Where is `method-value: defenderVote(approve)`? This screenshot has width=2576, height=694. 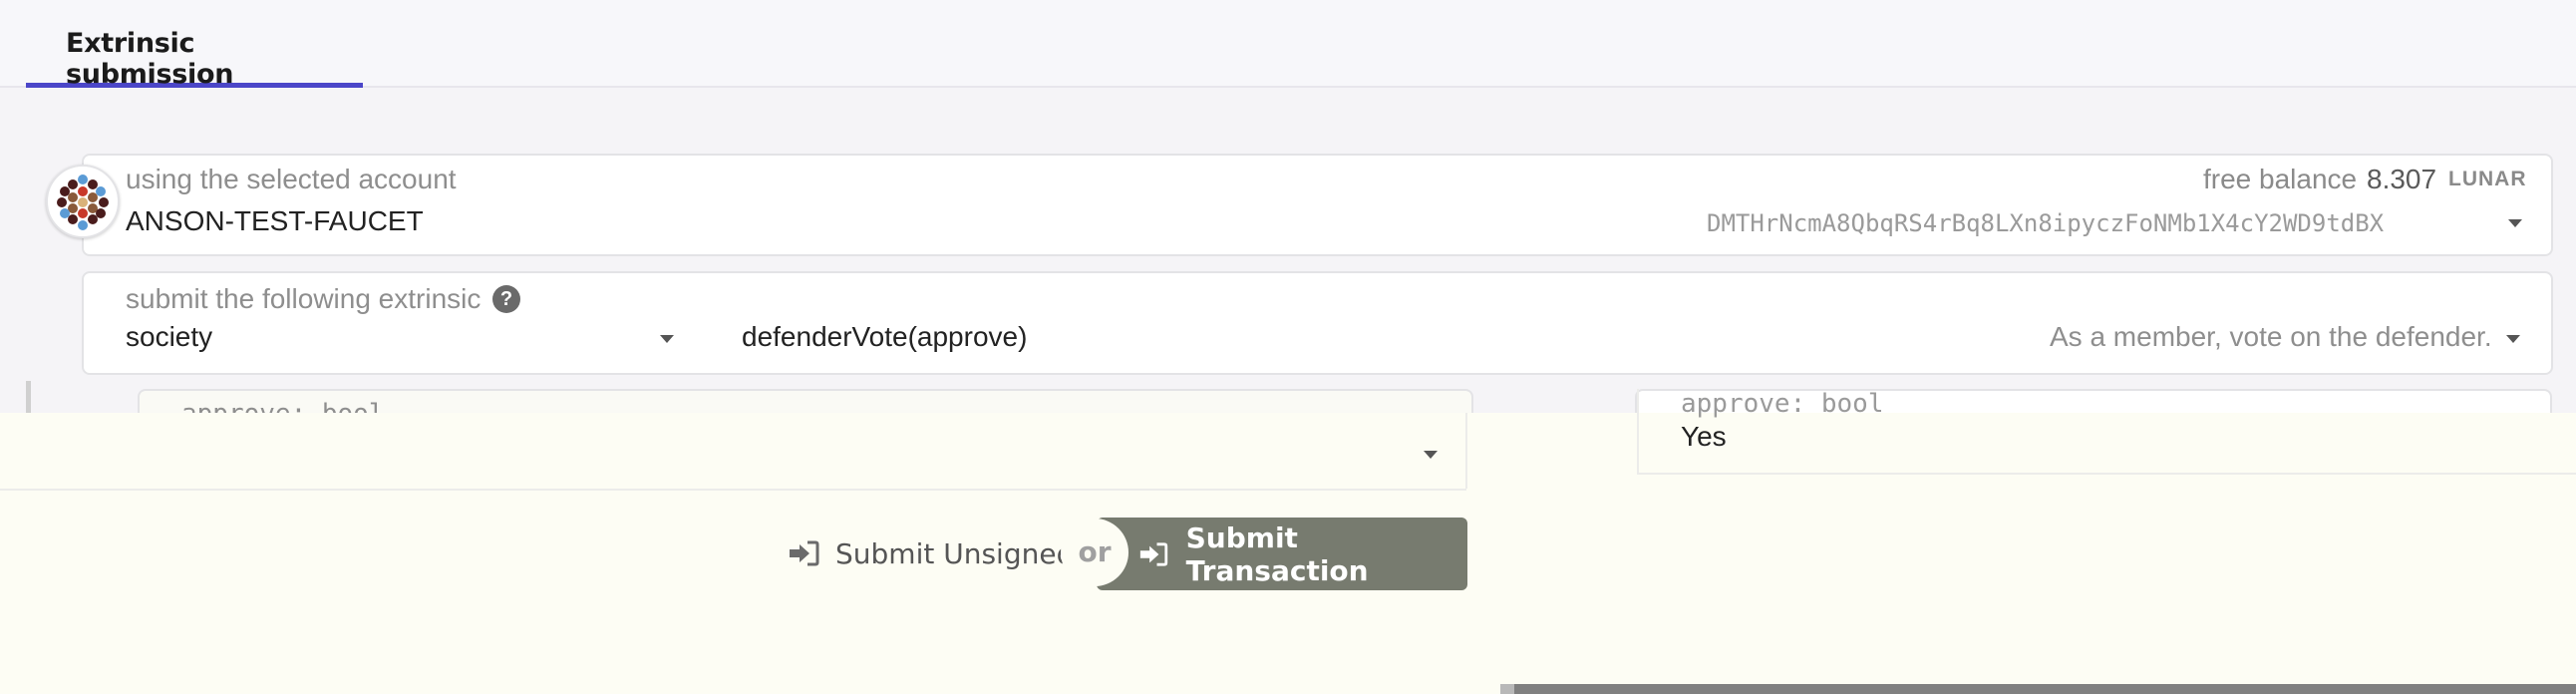
method-value: defenderVote(approve) is located at coordinates (885, 337).